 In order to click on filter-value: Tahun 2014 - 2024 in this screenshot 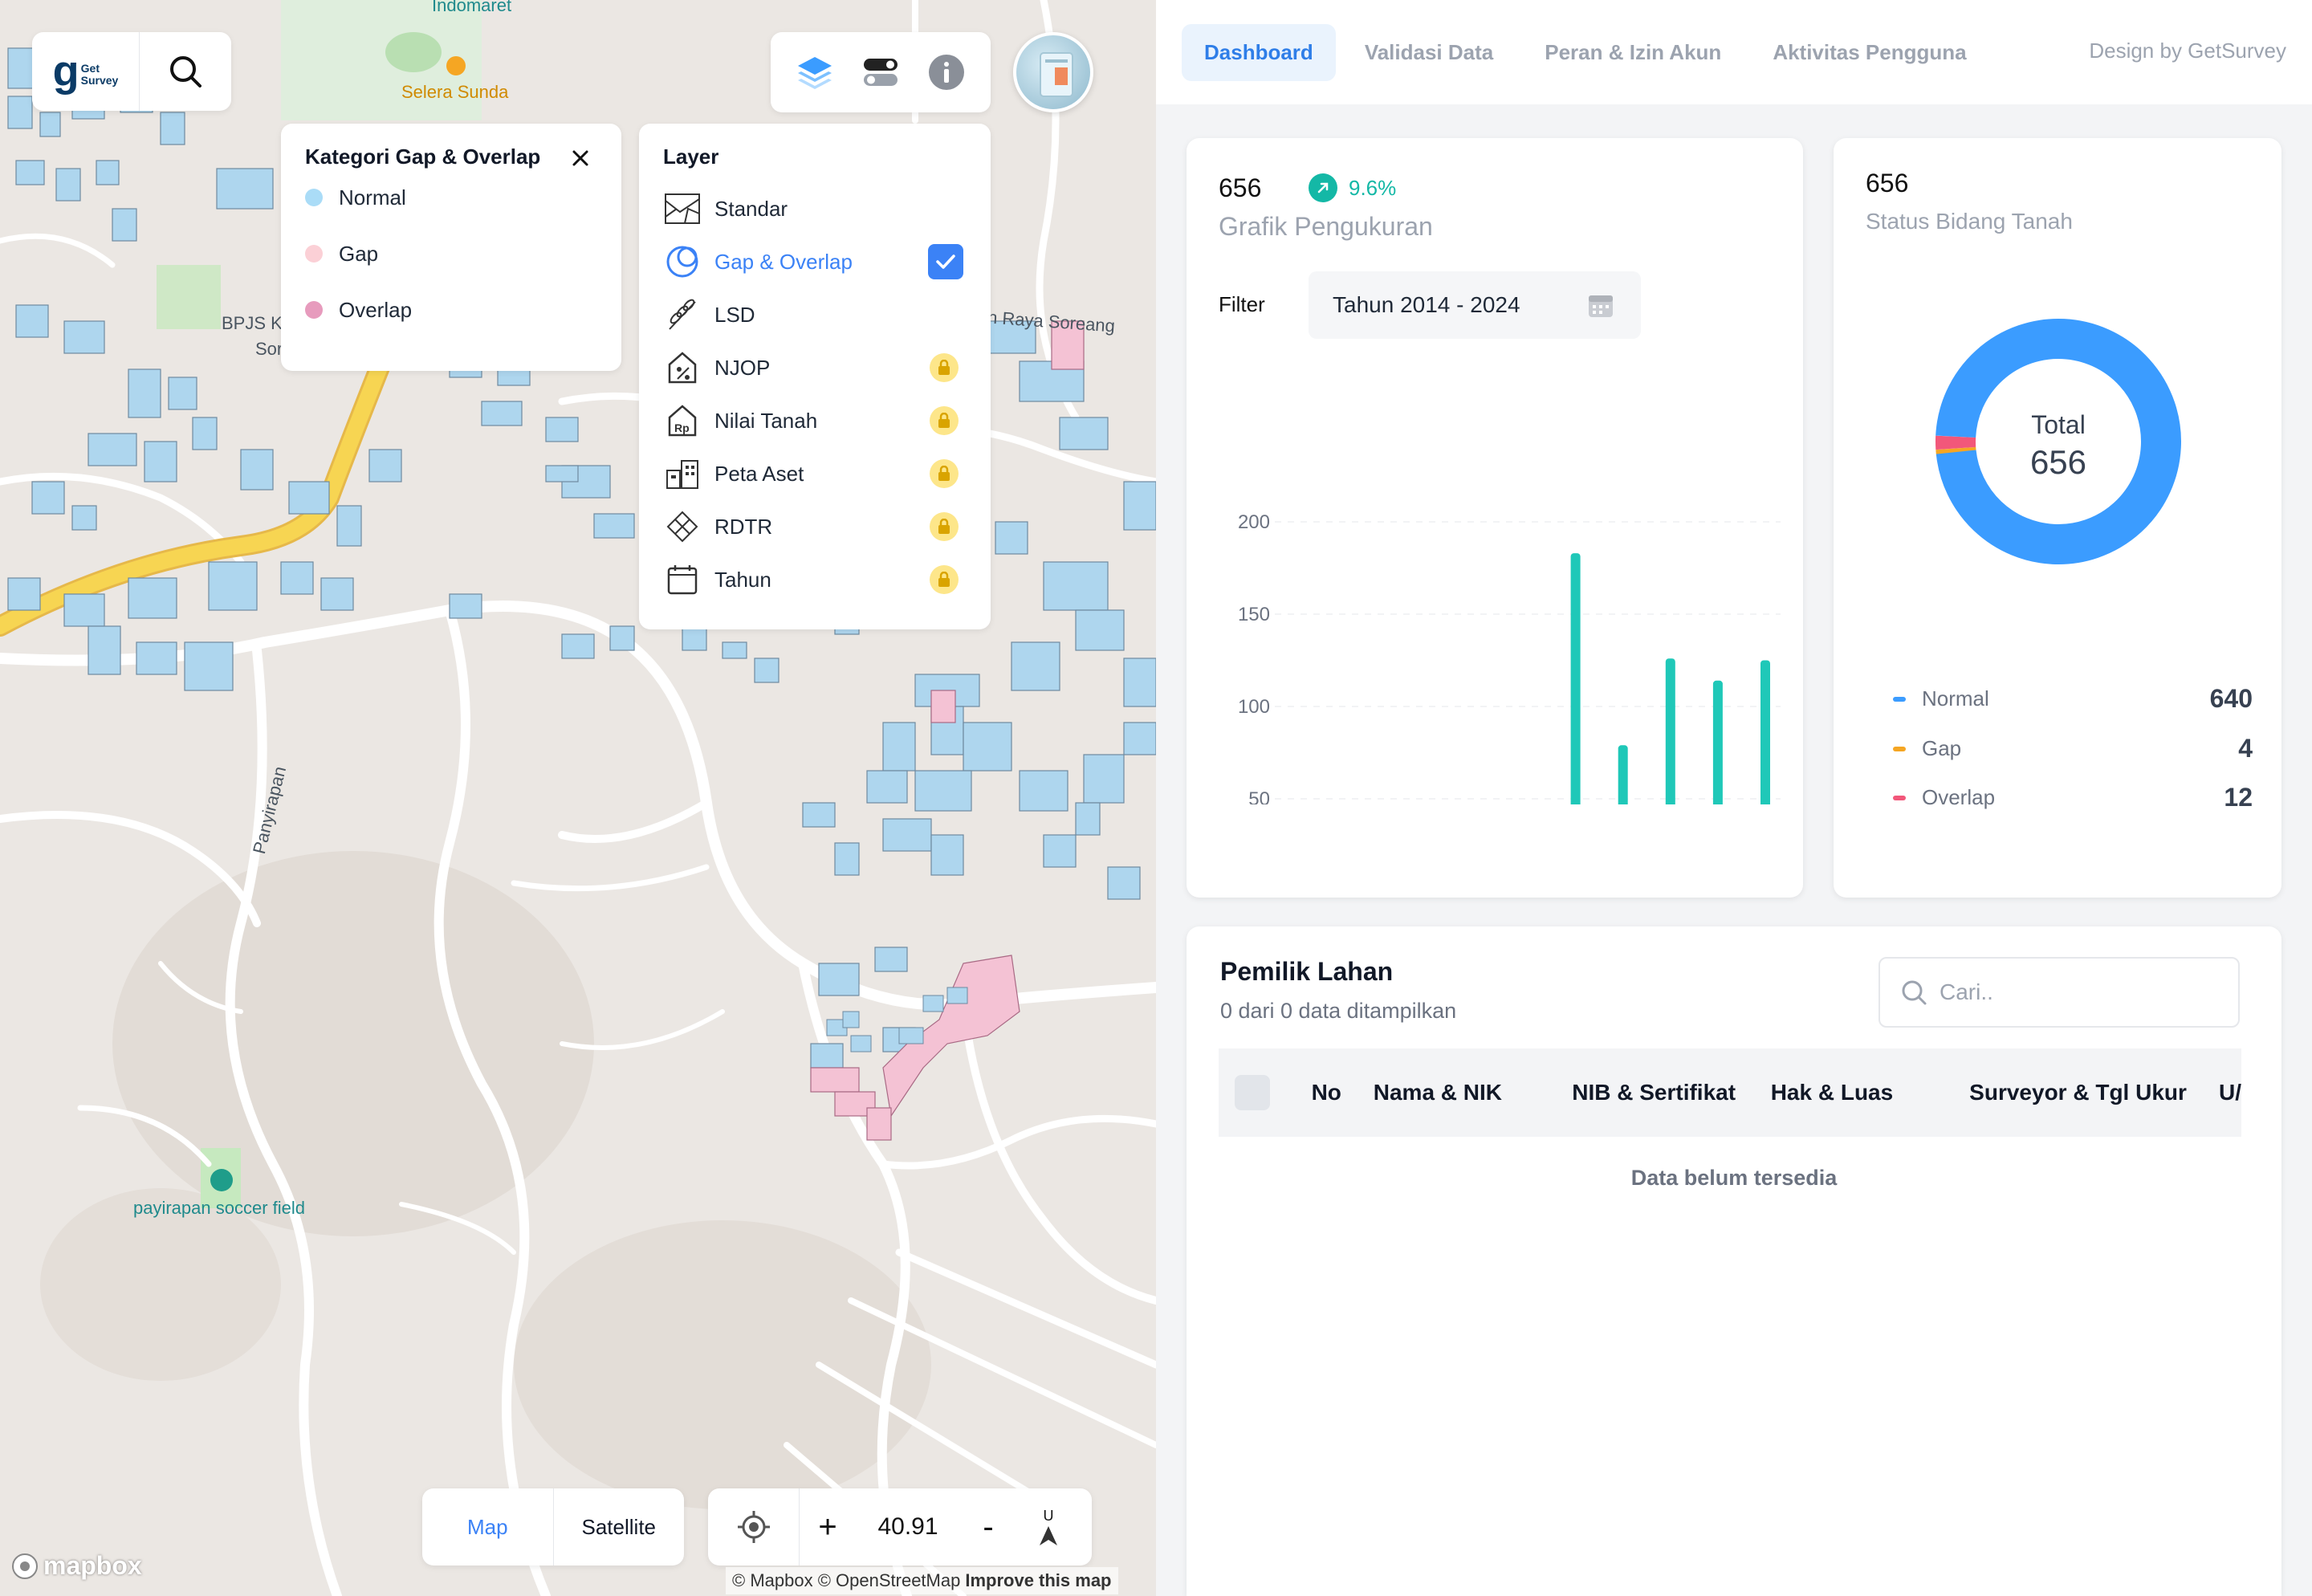, I will do `click(1426, 305)`.